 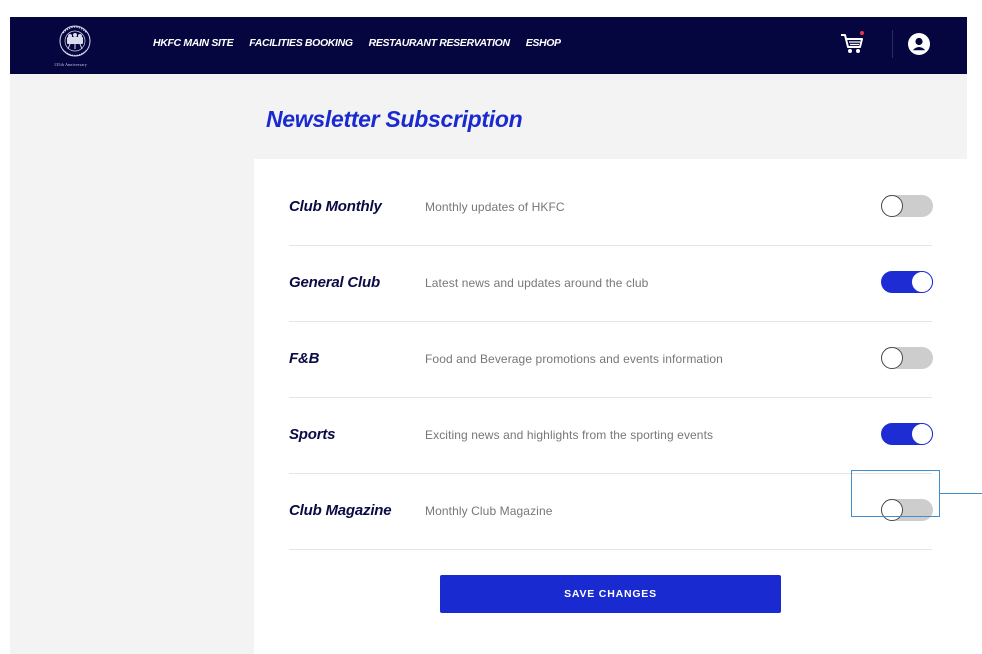 What do you see at coordinates (334, 282) in the screenshot?
I see `subscription-title: General Club` at bounding box center [334, 282].